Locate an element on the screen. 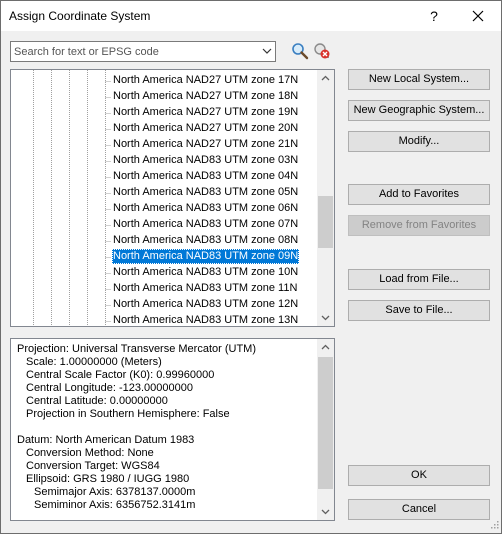  cancel-button: Cancel is located at coordinates (419, 509).